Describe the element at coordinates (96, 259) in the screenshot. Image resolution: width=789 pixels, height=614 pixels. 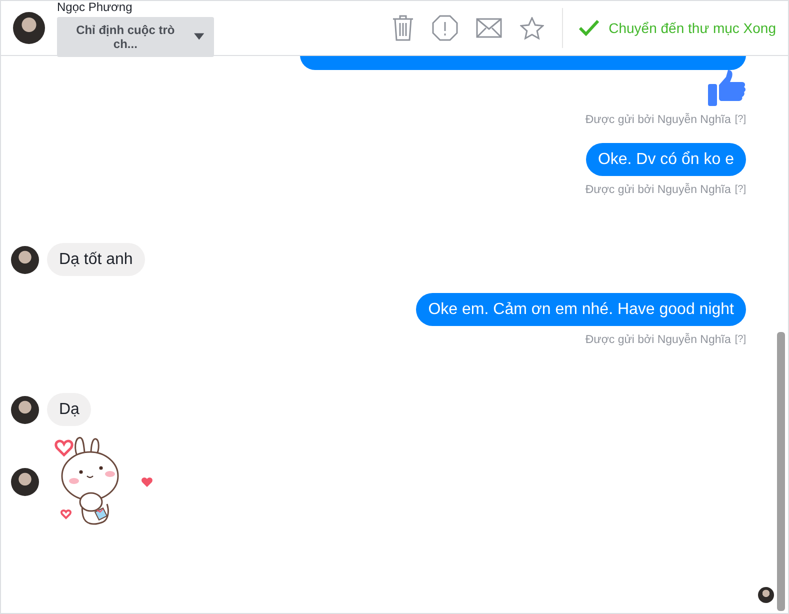
I see `message-bubble: Dạ tốt anh` at that location.